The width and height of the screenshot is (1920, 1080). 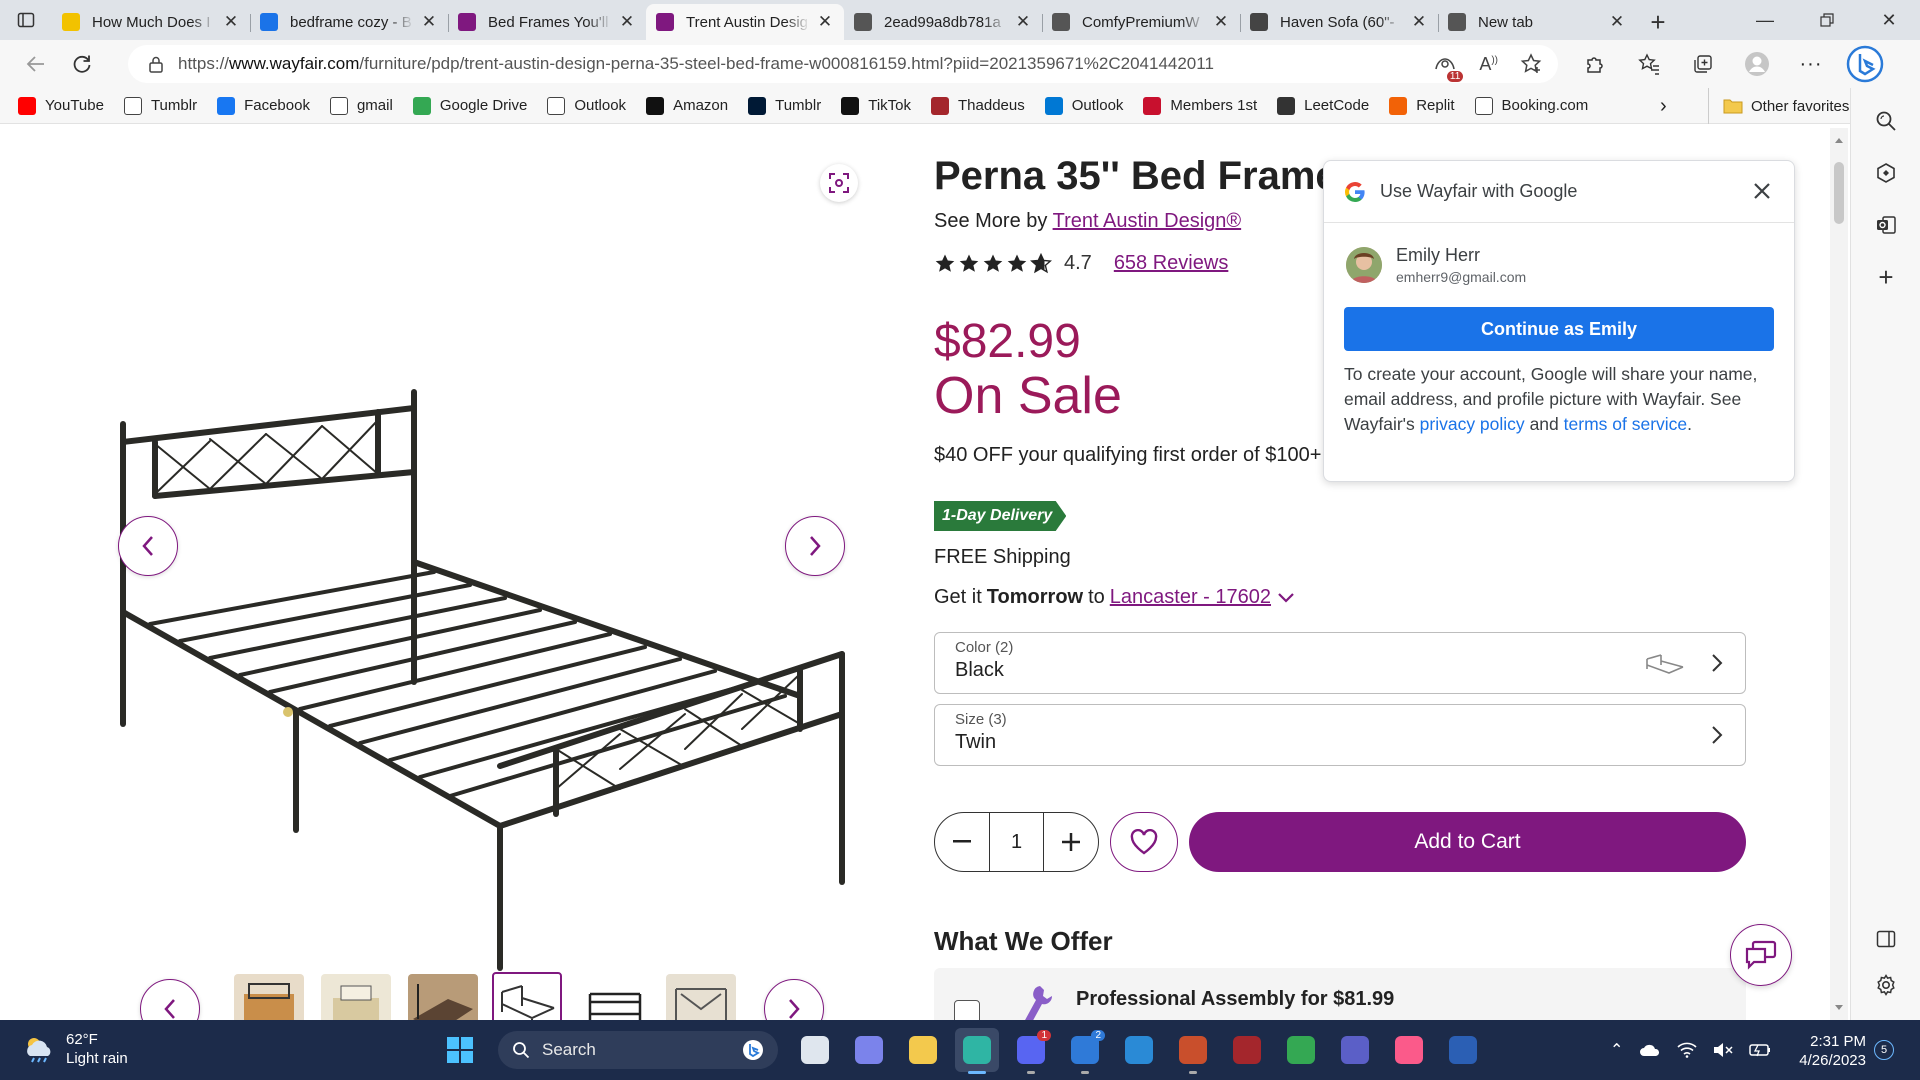 I want to click on close-popup-button, so click(x=1762, y=191).